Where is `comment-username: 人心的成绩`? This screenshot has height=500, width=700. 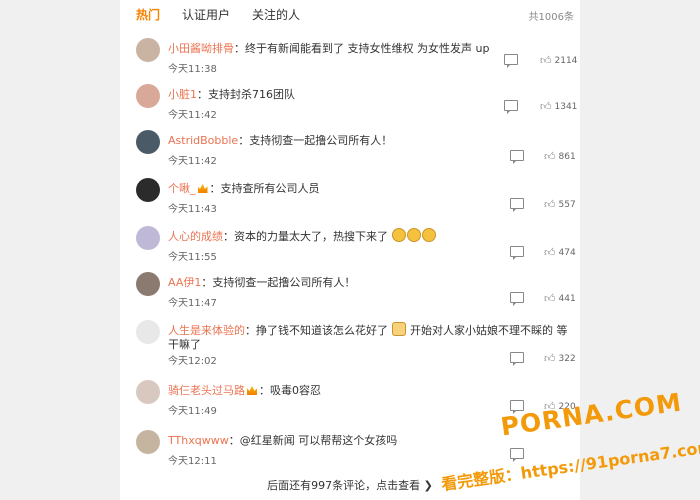 comment-username: 人心的成绩 is located at coordinates (195, 236).